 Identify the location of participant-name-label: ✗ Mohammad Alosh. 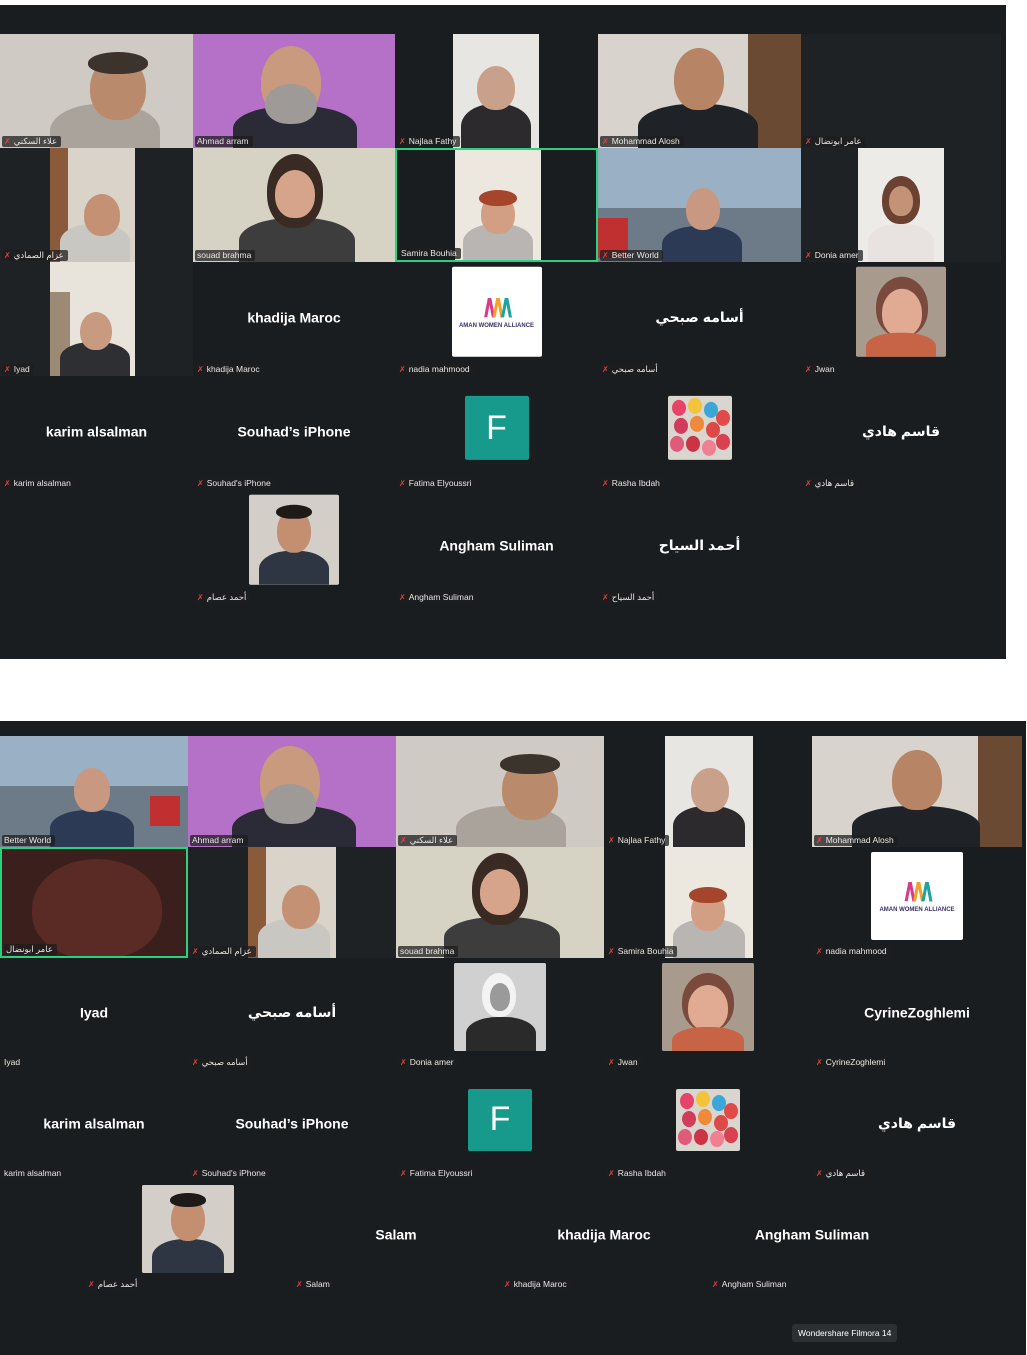
(642, 141).